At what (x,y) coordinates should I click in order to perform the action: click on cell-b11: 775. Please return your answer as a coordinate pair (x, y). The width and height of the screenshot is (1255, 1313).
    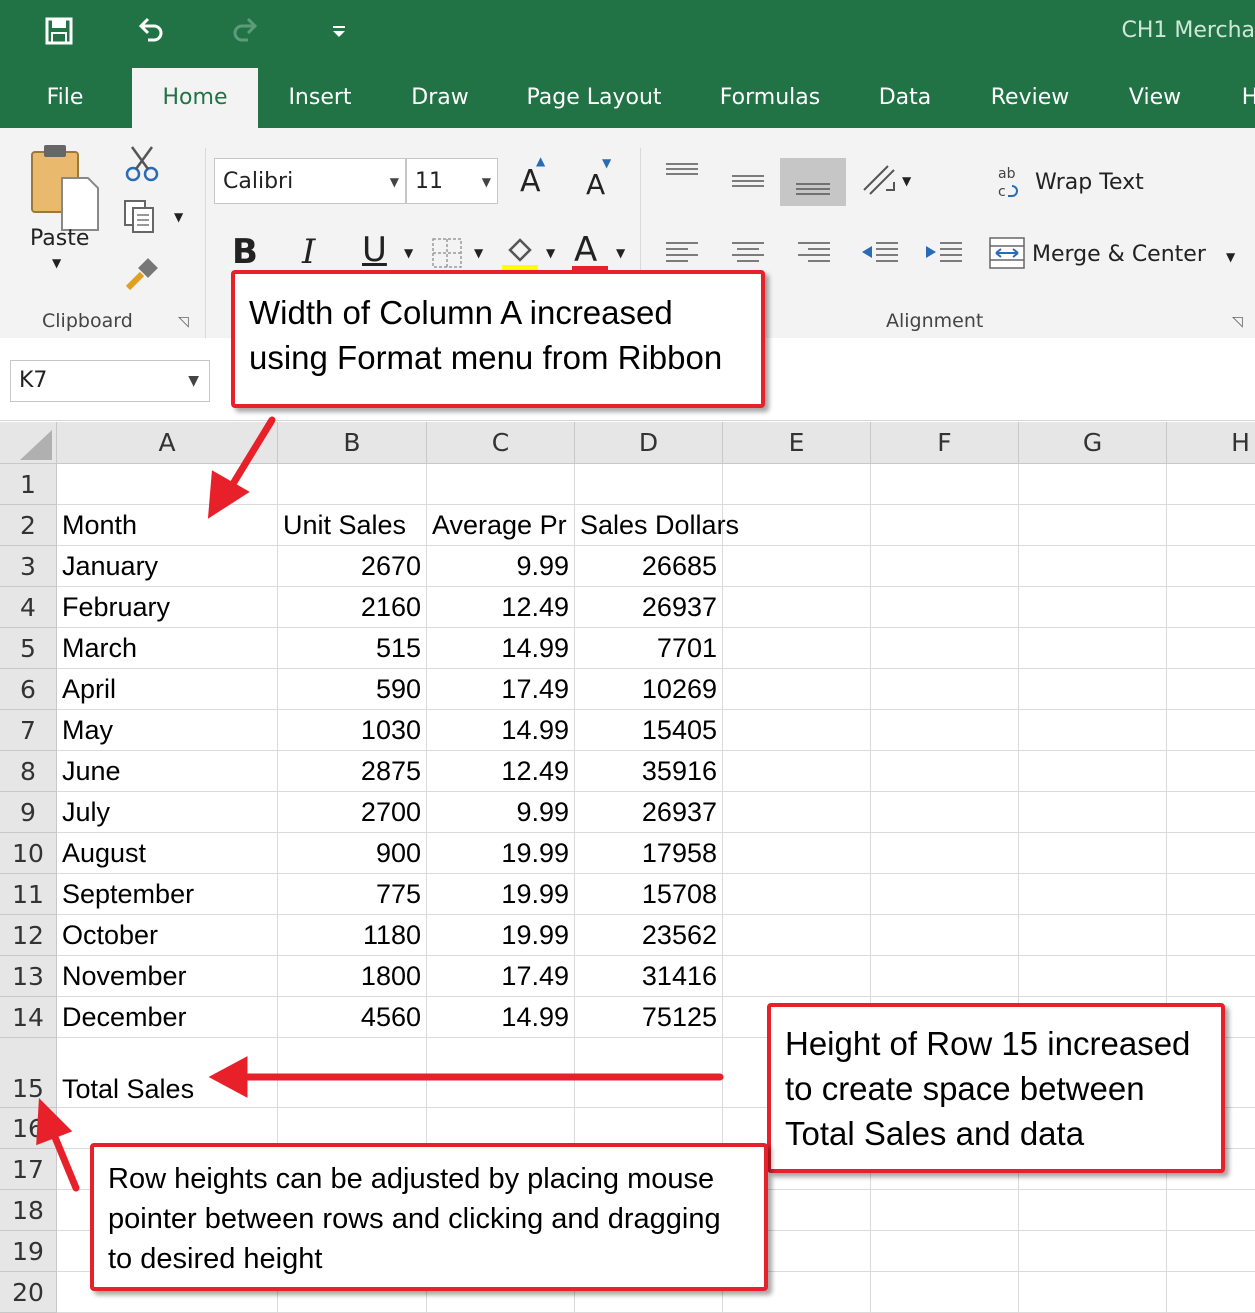
    Looking at the image, I should click on (352, 894).